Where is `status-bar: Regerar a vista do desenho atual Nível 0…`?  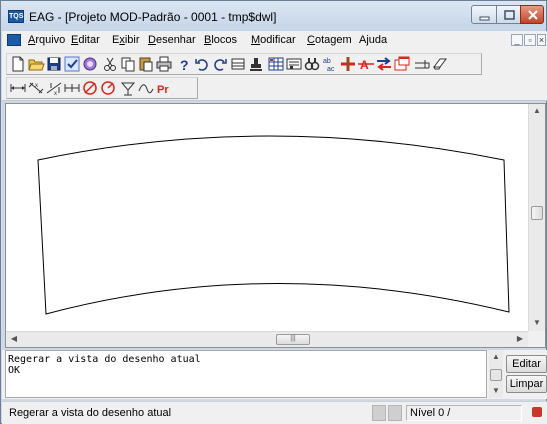
status-bar: Regerar a vista do desenho atual Nível 0… is located at coordinates (274, 412).